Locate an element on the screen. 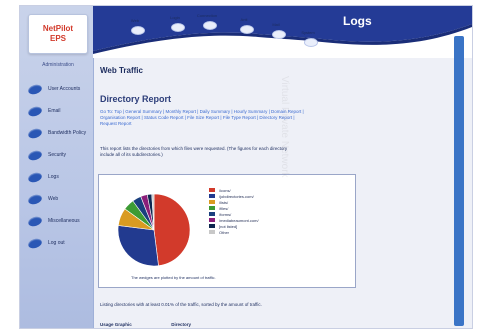 The height and width of the screenshot is (331, 490). nav-label-system: System is located at coordinates (308, 32).